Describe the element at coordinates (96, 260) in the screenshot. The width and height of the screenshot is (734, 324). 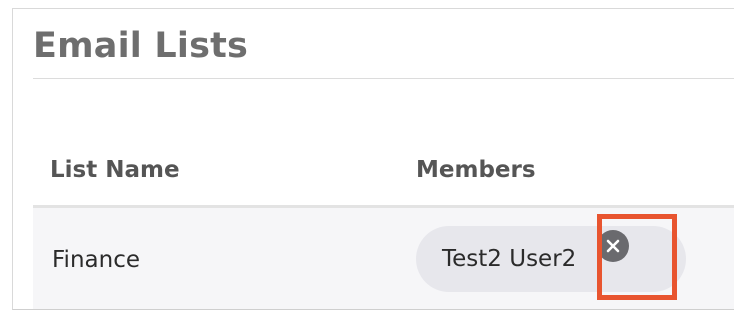
I see `list-name-cell: Finance` at that location.